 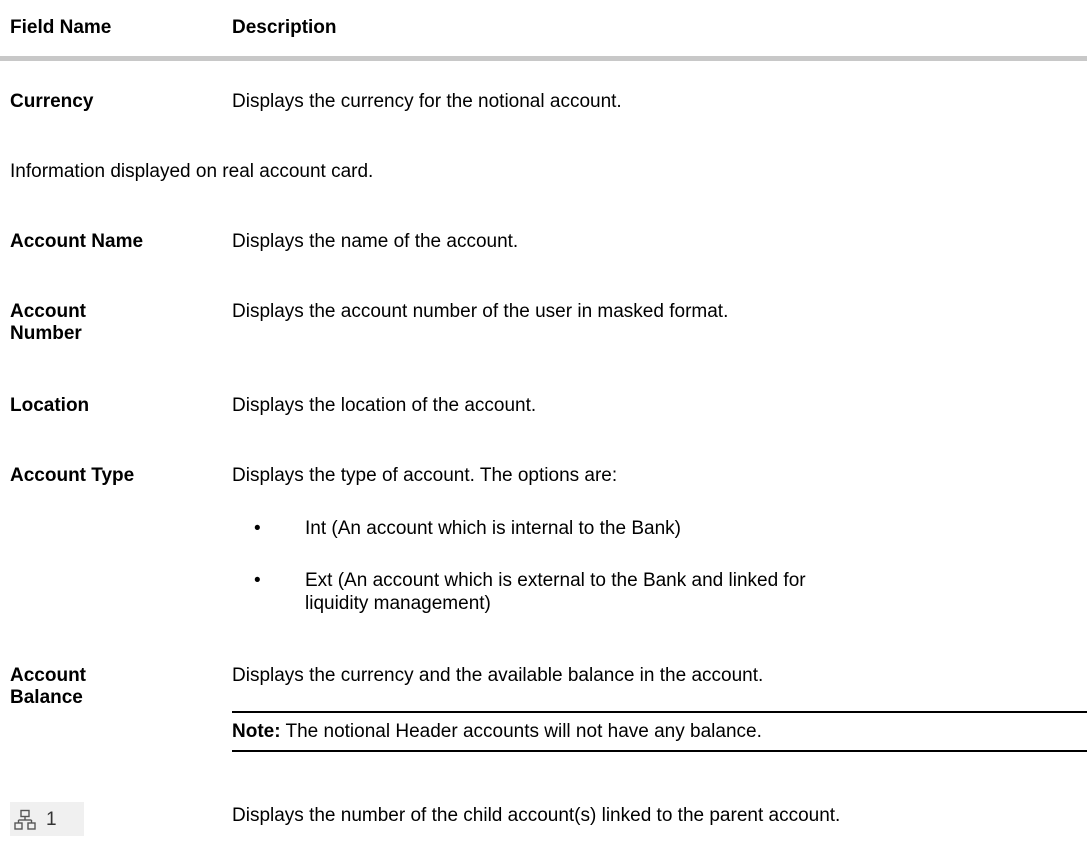 I want to click on note-label: Note:, so click(x=256, y=731).